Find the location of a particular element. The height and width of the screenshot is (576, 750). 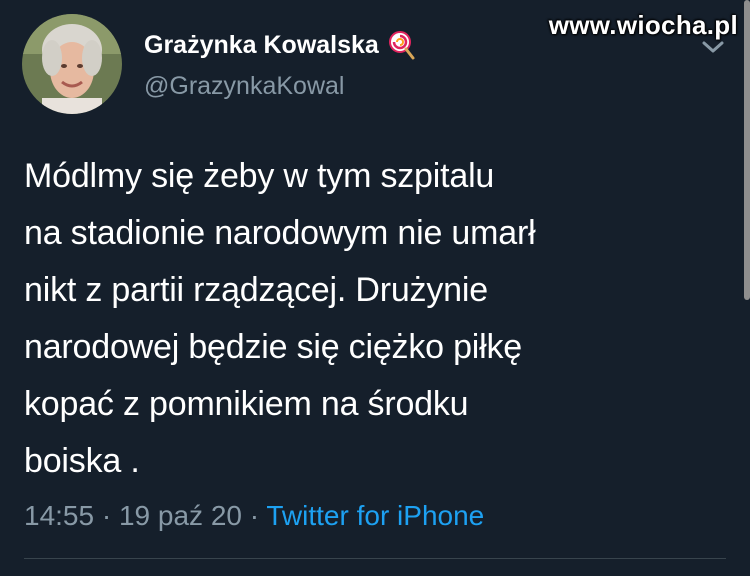

divider is located at coordinates (375, 558).